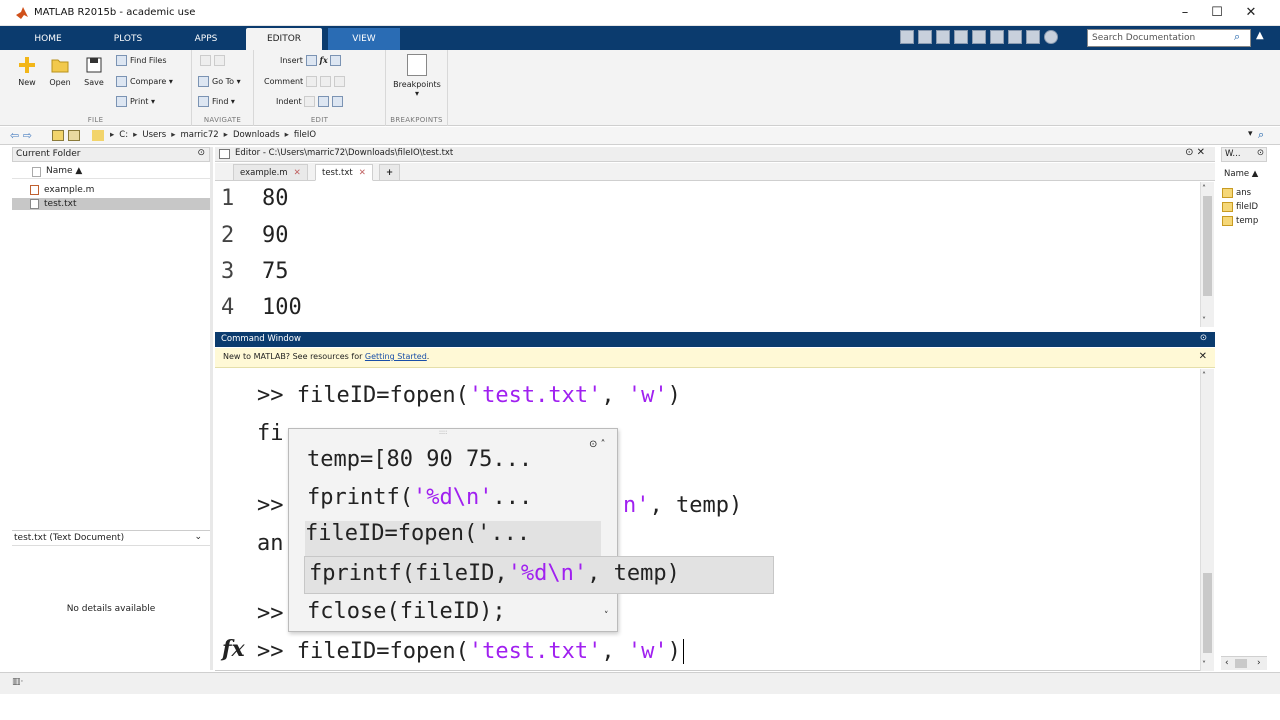  What do you see at coordinates (111, 538) in the screenshot?
I see `details-header: test.txt (Text Document) ⌄` at bounding box center [111, 538].